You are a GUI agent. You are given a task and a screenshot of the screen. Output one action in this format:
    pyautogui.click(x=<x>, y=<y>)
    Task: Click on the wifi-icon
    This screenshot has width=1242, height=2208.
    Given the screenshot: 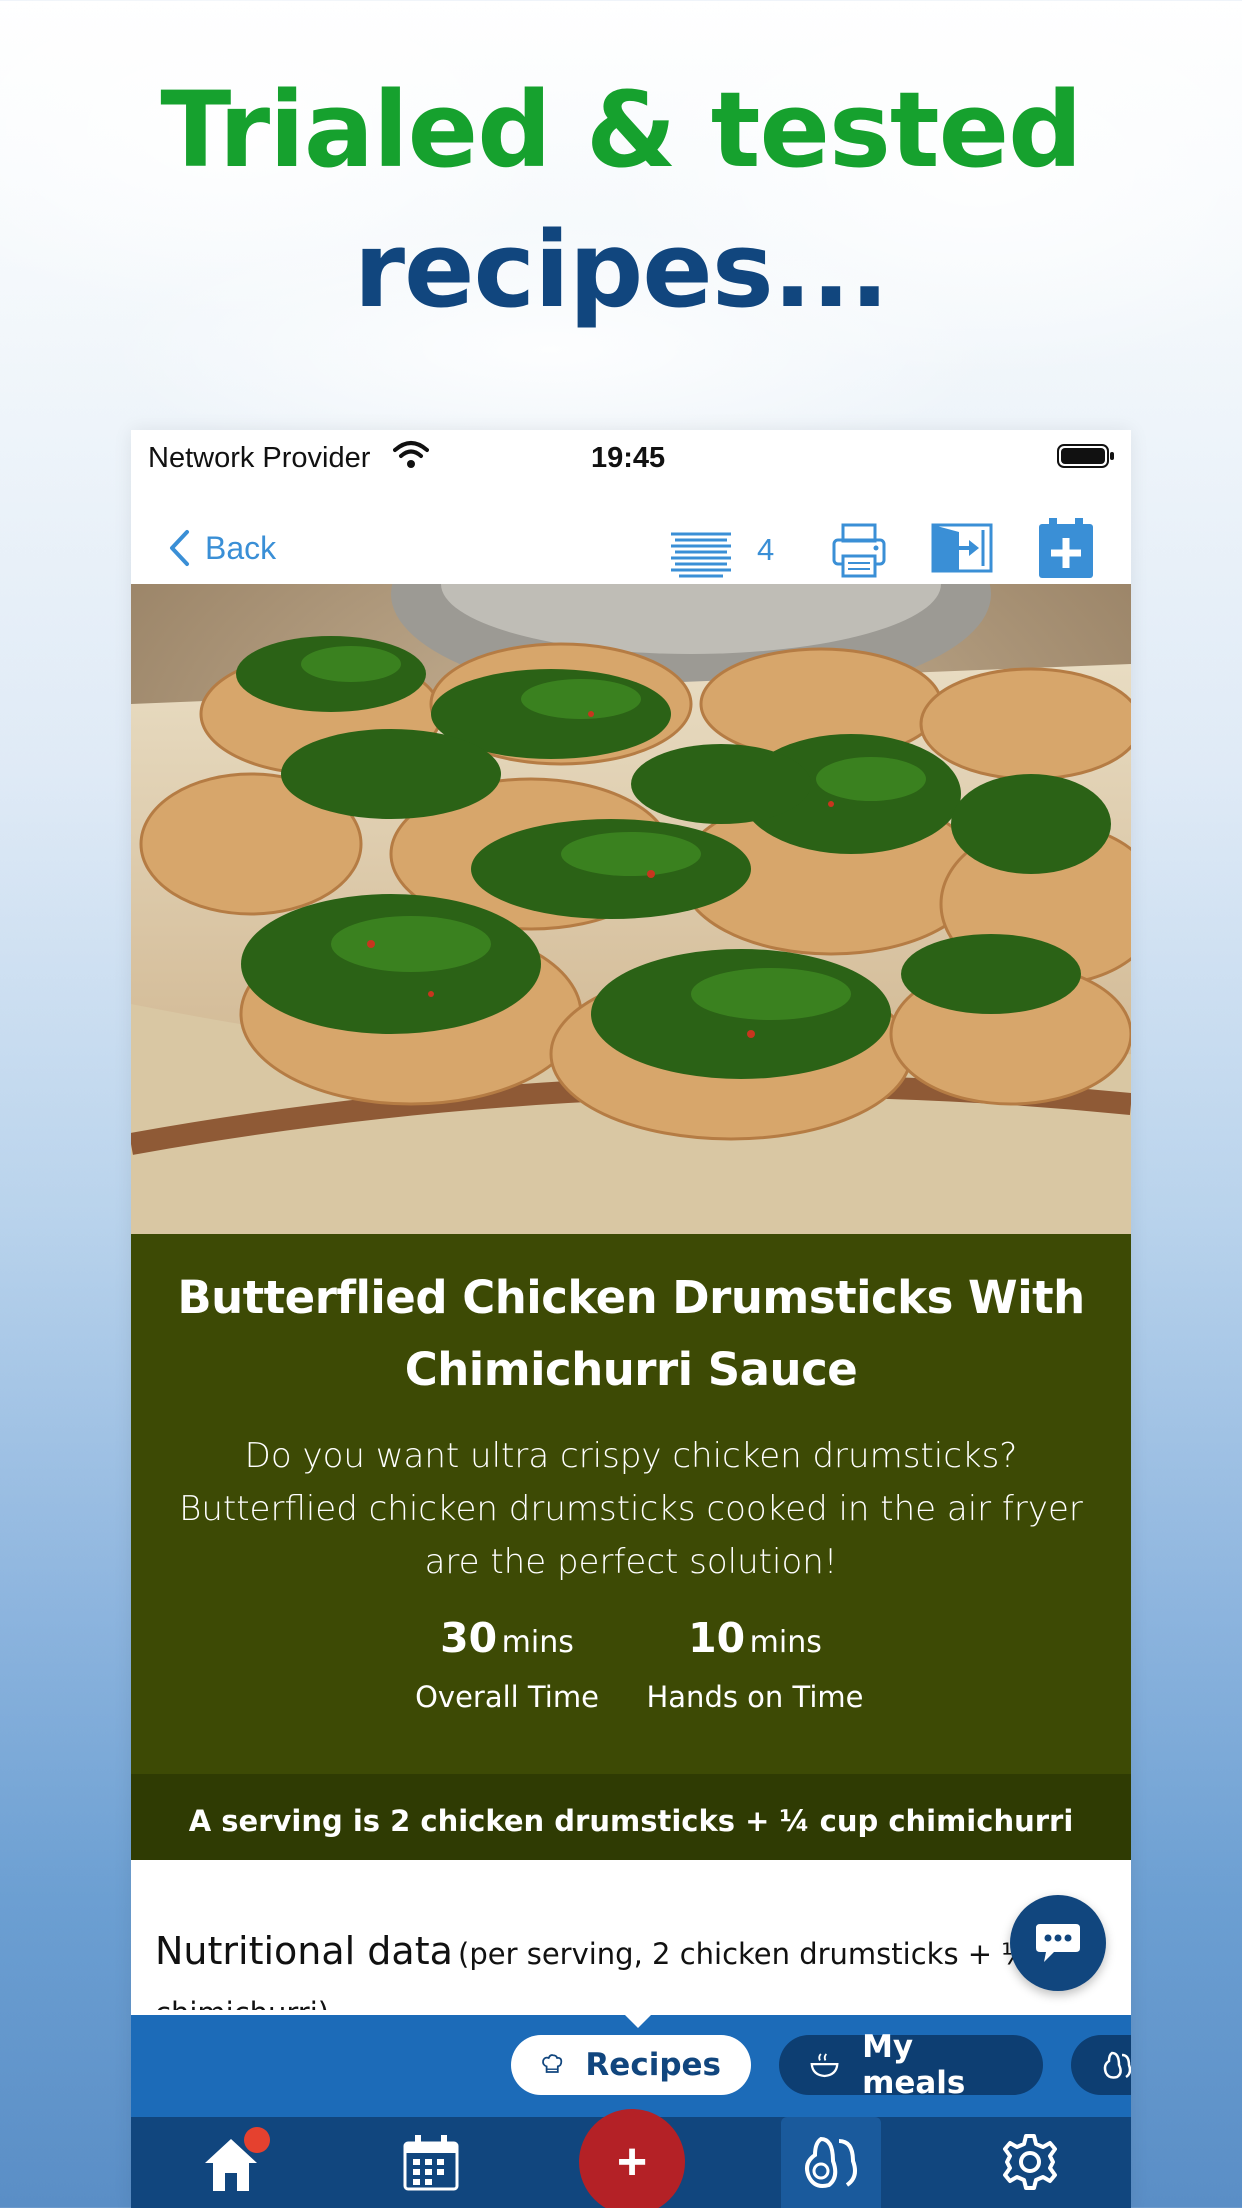 What is the action you would take?
    pyautogui.click(x=411, y=454)
    